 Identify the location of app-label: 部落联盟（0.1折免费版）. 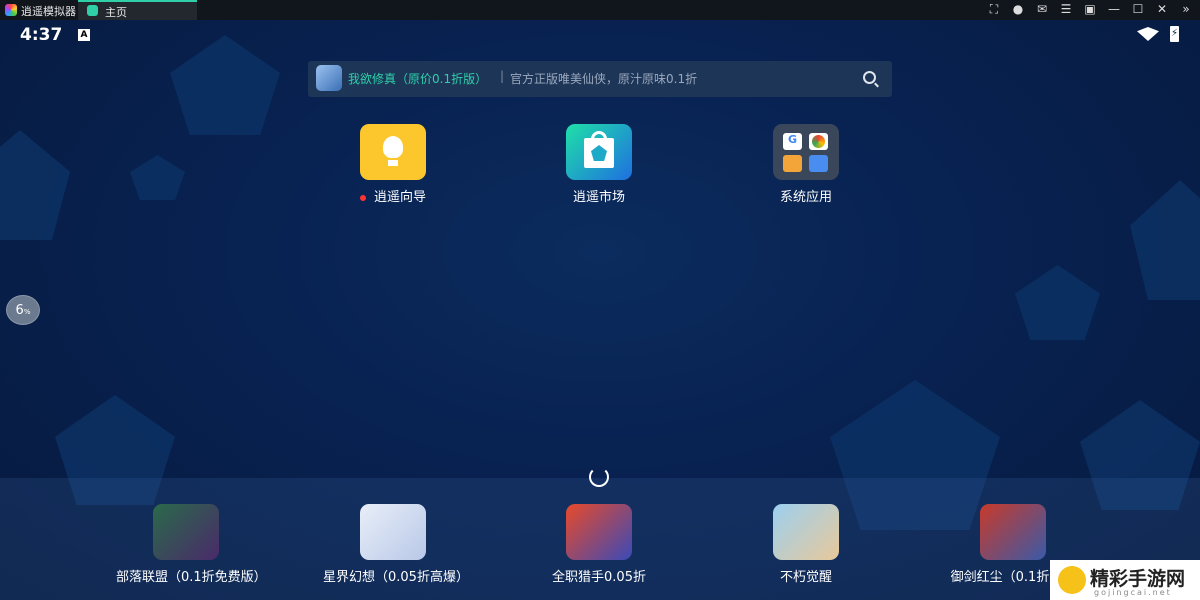
(191, 577).